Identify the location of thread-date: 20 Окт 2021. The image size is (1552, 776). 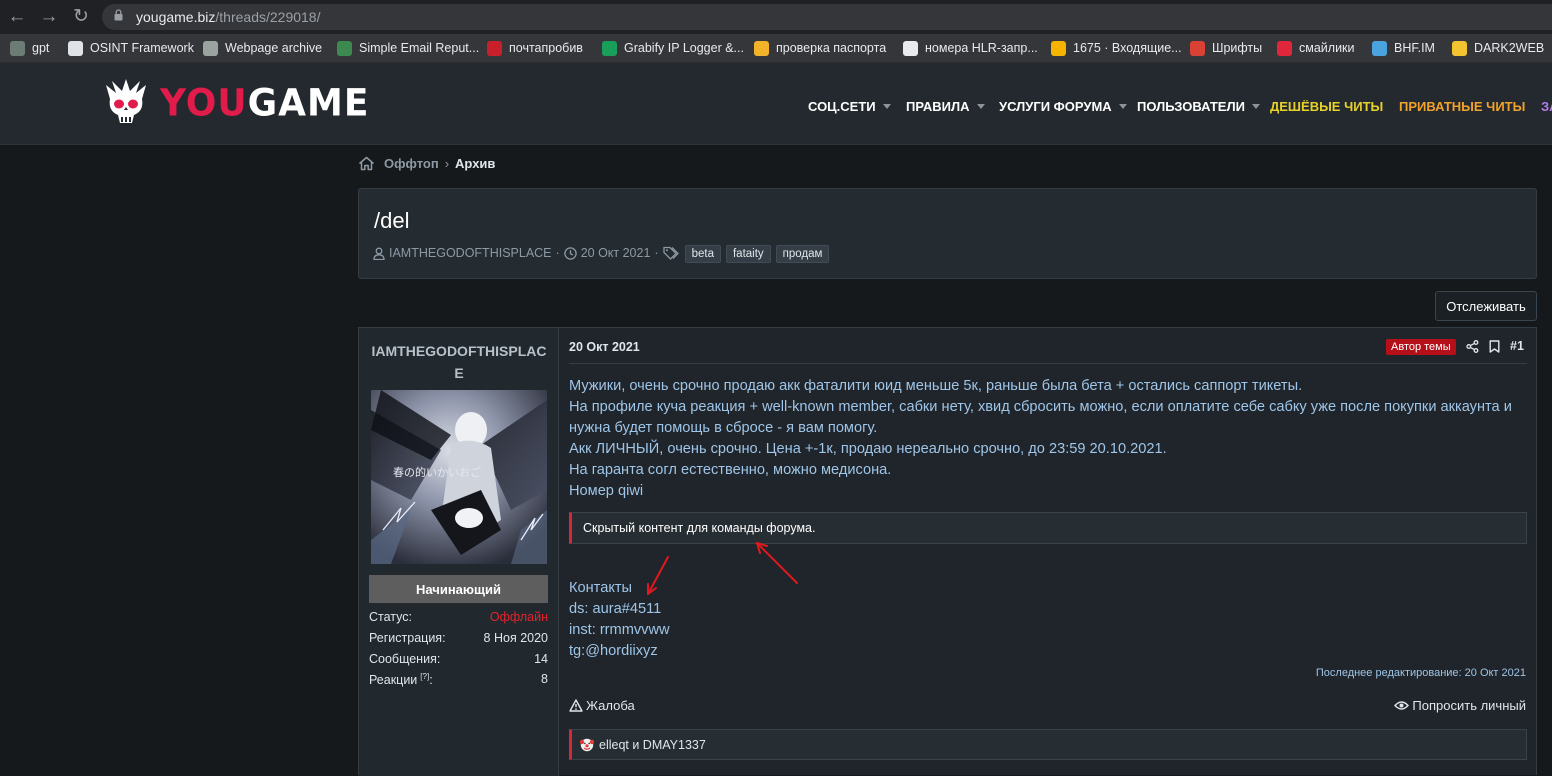
(616, 253).